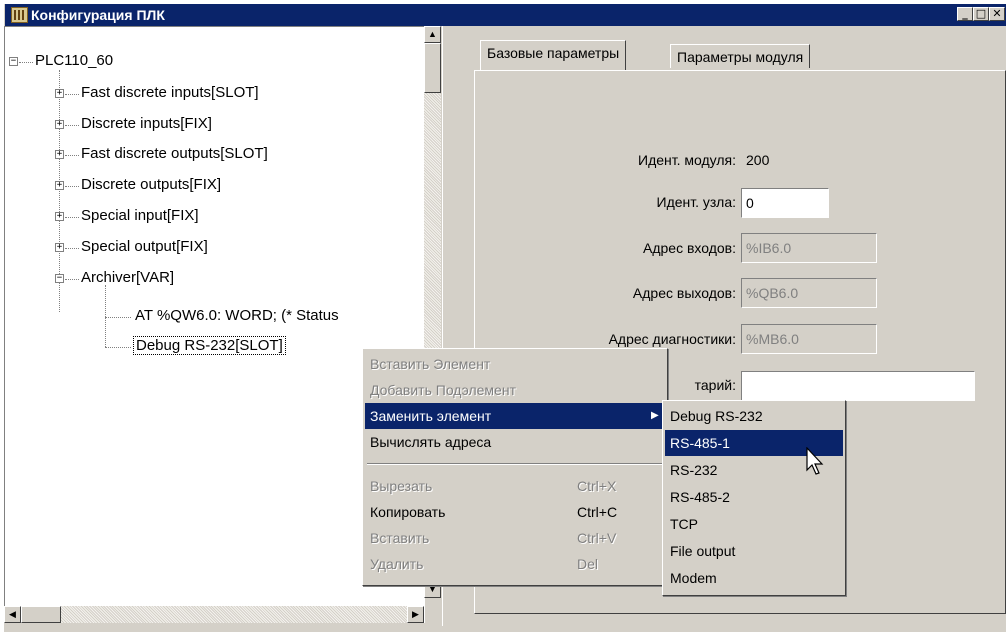 This screenshot has height=632, width=1006. I want to click on title-bar: Конфигурация ПЛК _ □ ✕, so click(505, 15).